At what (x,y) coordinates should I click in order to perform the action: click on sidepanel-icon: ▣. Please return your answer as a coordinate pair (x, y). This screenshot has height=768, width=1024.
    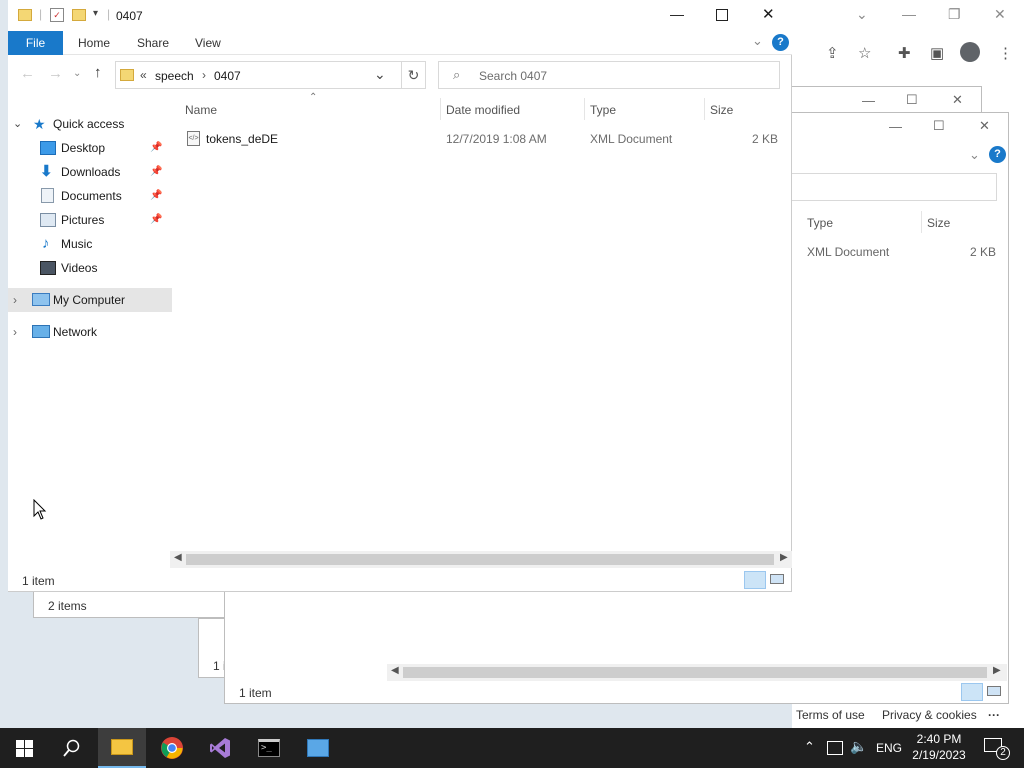
    Looking at the image, I should click on (937, 53).